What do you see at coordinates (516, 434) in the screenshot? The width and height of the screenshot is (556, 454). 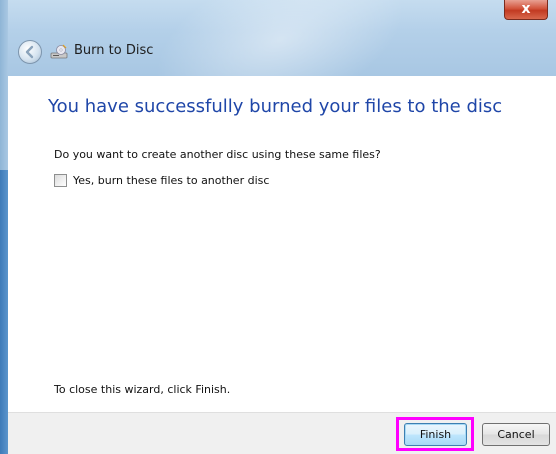 I see `cancel-button: Cancel` at bounding box center [516, 434].